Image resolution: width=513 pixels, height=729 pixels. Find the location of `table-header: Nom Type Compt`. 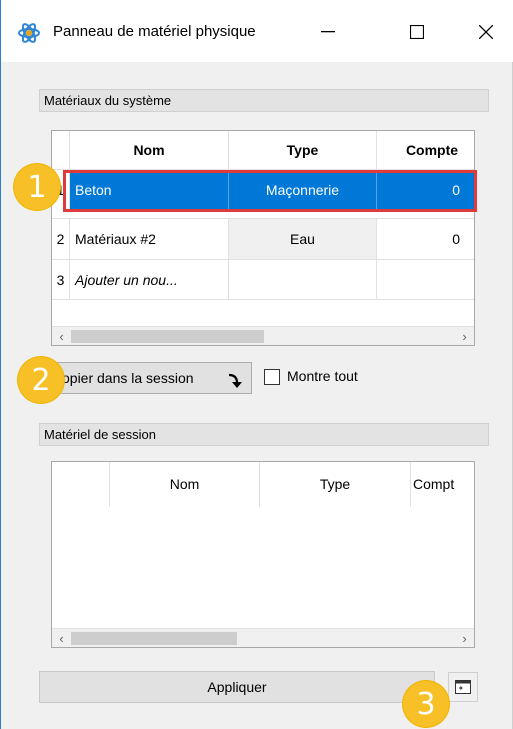

table-header: Nom Type Compt is located at coordinates (263, 484).